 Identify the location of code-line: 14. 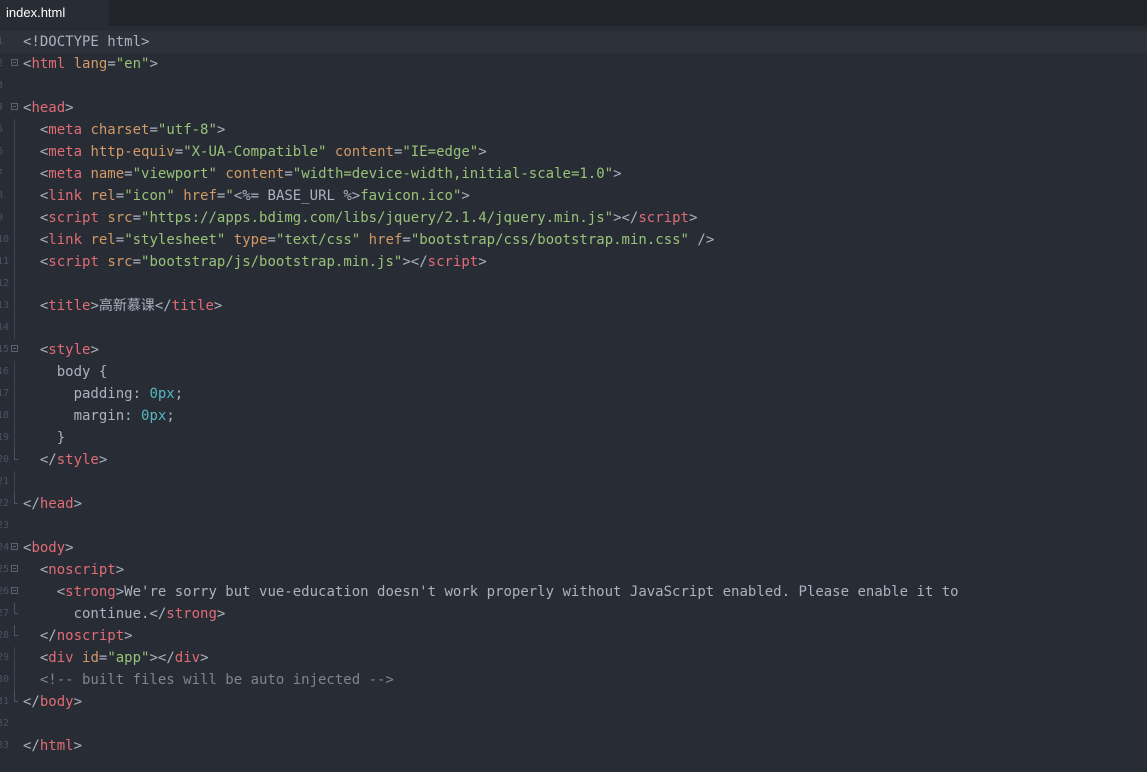
(573, 328).